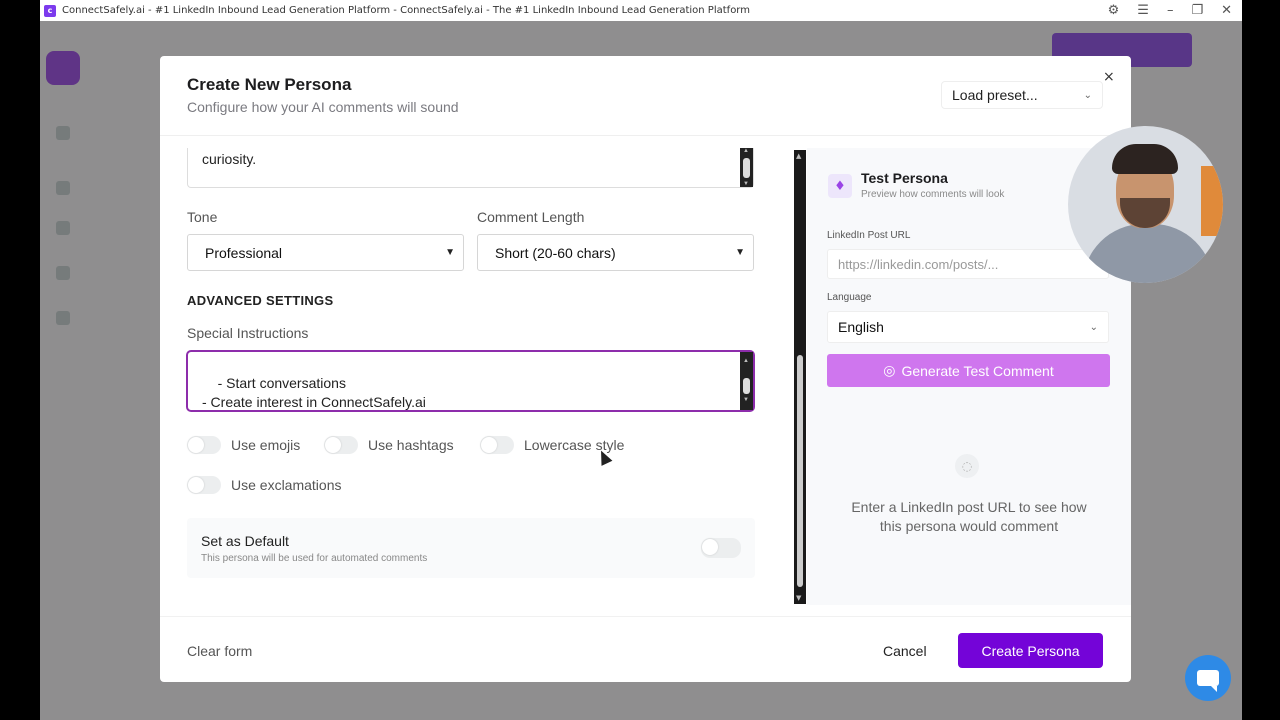 Image resolution: width=1280 pixels, height=720 pixels. What do you see at coordinates (411, 445) in the screenshot?
I see `toggle-label: Use hashtags` at bounding box center [411, 445].